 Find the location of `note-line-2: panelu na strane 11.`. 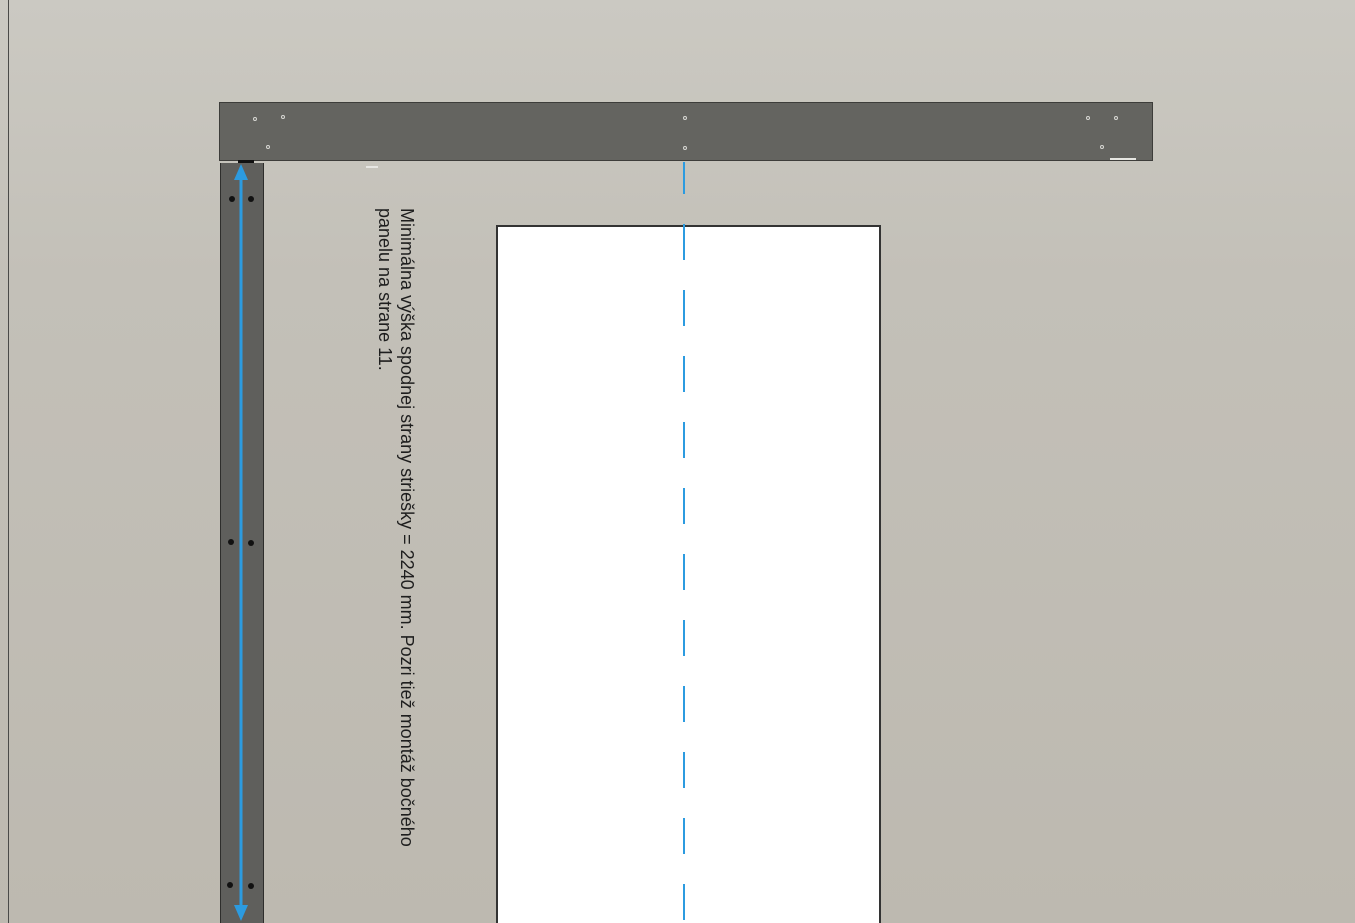

note-line-2: panelu na strane 11. is located at coordinates (385, 289).